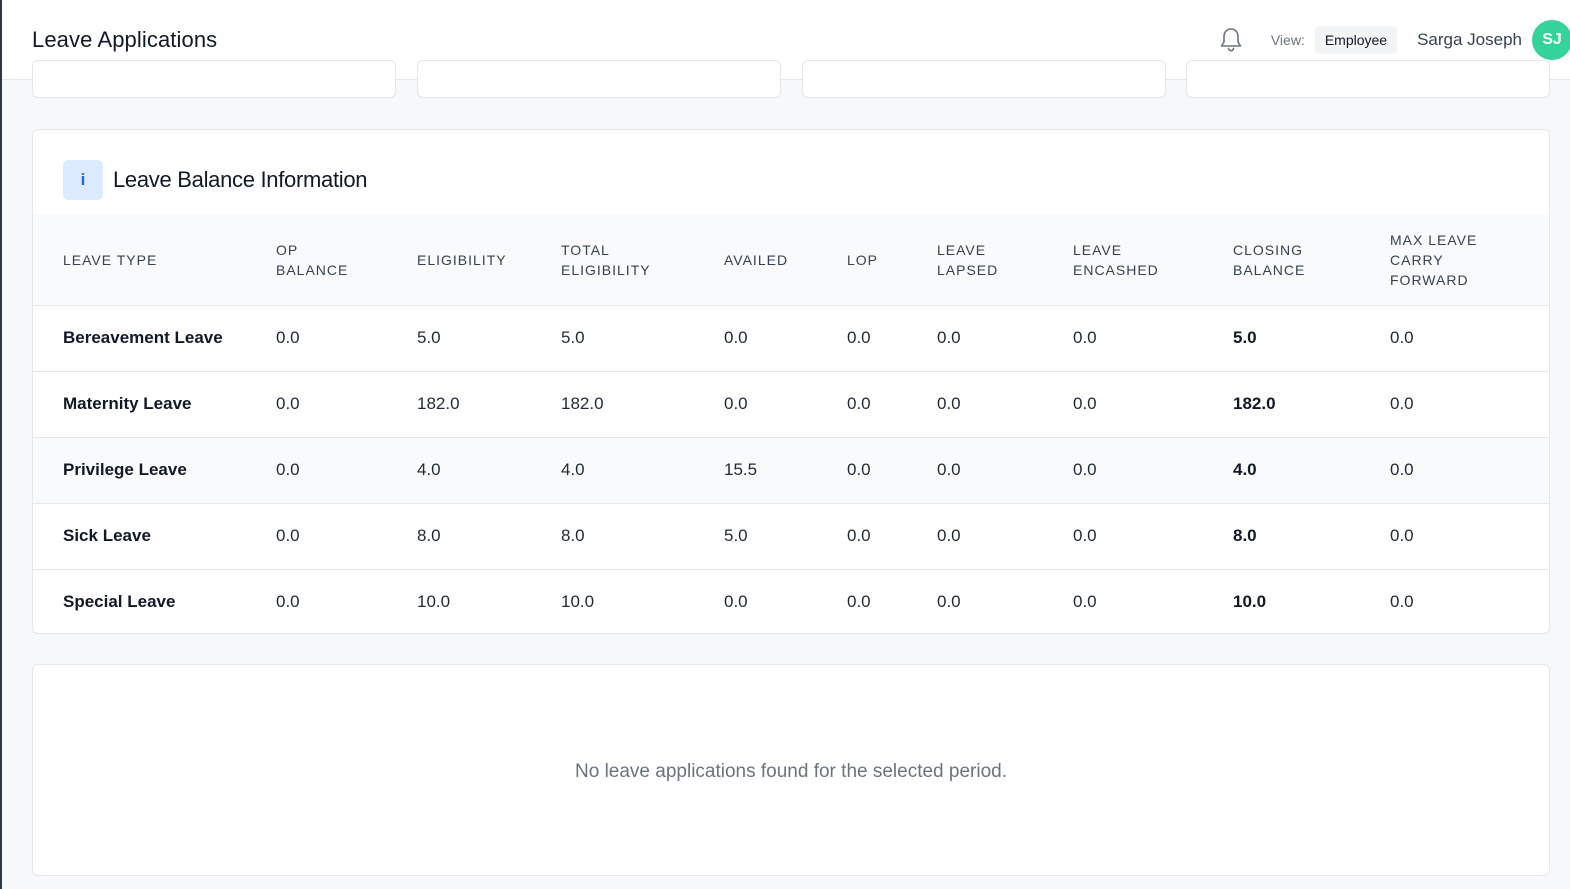 This screenshot has height=889, width=1570. What do you see at coordinates (110, 259) in the screenshot?
I see `column-header-line: LEAVE TYPE` at bounding box center [110, 259].